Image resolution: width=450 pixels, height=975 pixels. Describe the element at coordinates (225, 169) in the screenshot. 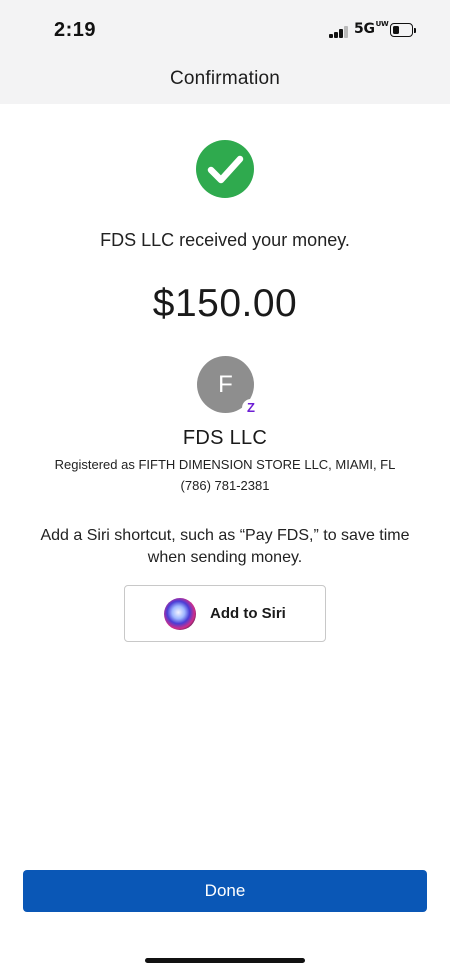

I see `checkmark-circle-icon` at that location.